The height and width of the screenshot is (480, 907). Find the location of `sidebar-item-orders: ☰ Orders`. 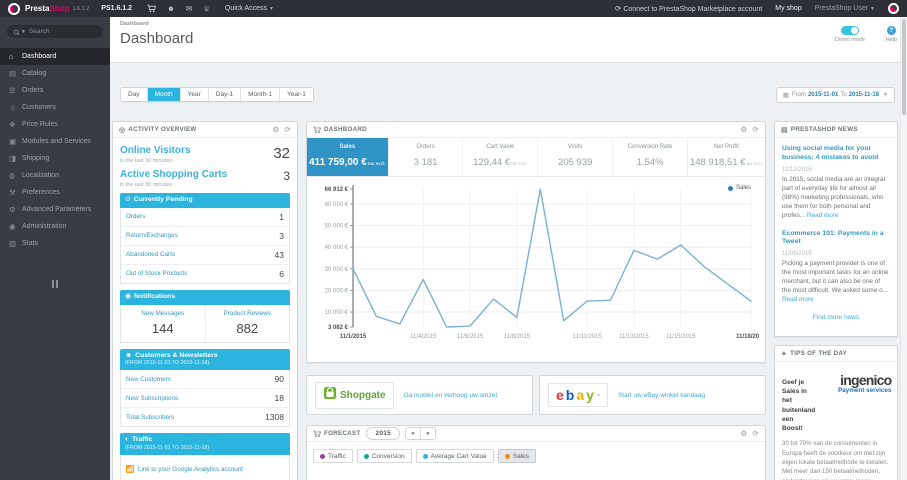

sidebar-item-orders: ☰ Orders is located at coordinates (55, 90).